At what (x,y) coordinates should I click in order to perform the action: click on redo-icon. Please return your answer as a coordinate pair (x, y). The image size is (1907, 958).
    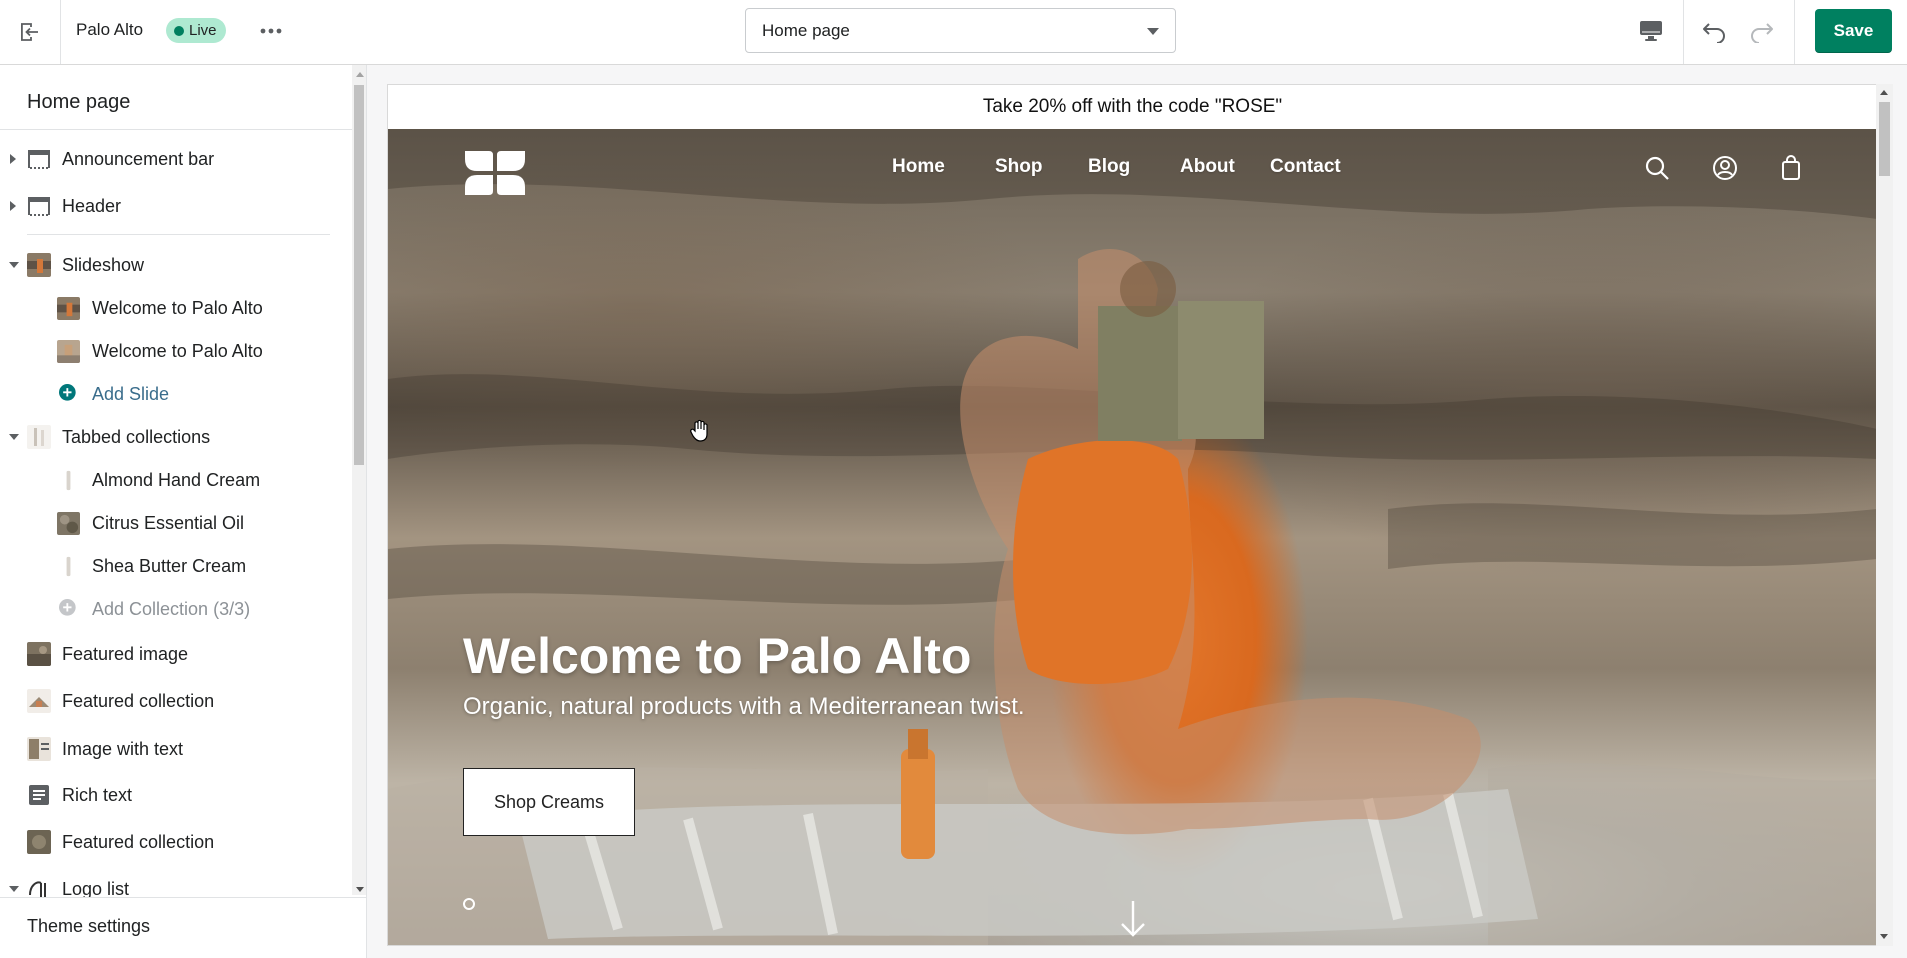
    Looking at the image, I should click on (1762, 33).